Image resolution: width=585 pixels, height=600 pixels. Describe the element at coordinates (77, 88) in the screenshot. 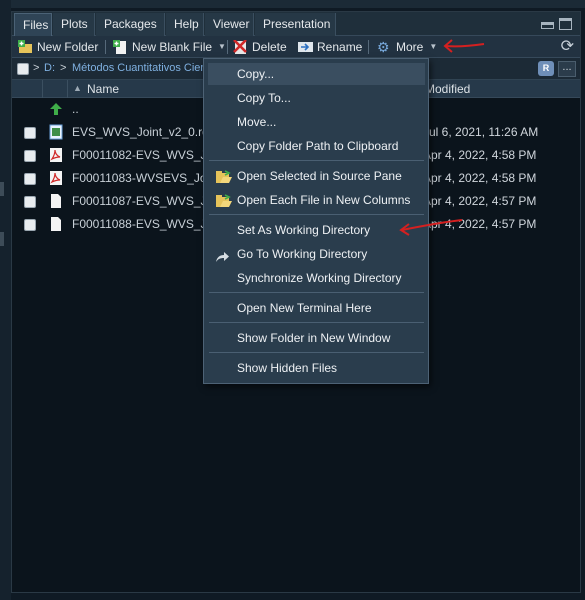

I see `sort-ascending-icon: ▲` at that location.